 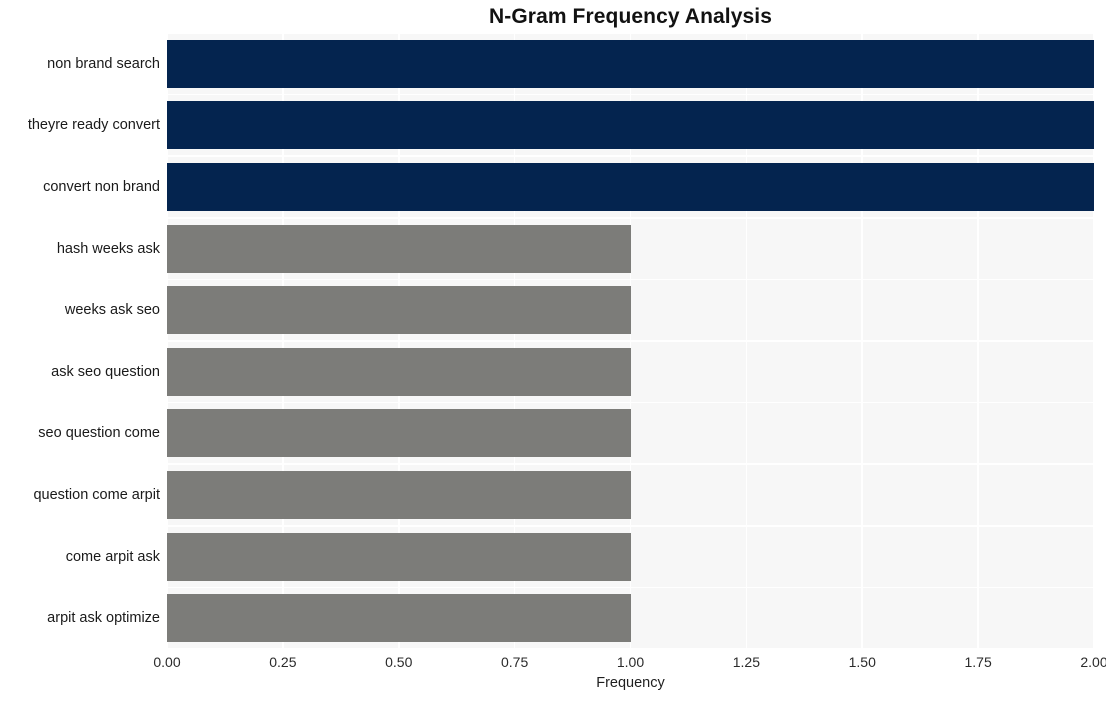 What do you see at coordinates (630, 683) in the screenshot?
I see `x-axis-title: Frequency` at bounding box center [630, 683].